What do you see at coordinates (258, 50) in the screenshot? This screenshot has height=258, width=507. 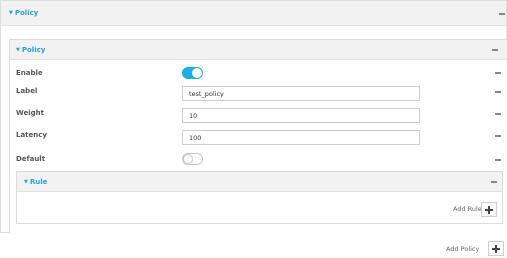 I see `policy-subpanel-header: ▼ Policy` at bounding box center [258, 50].